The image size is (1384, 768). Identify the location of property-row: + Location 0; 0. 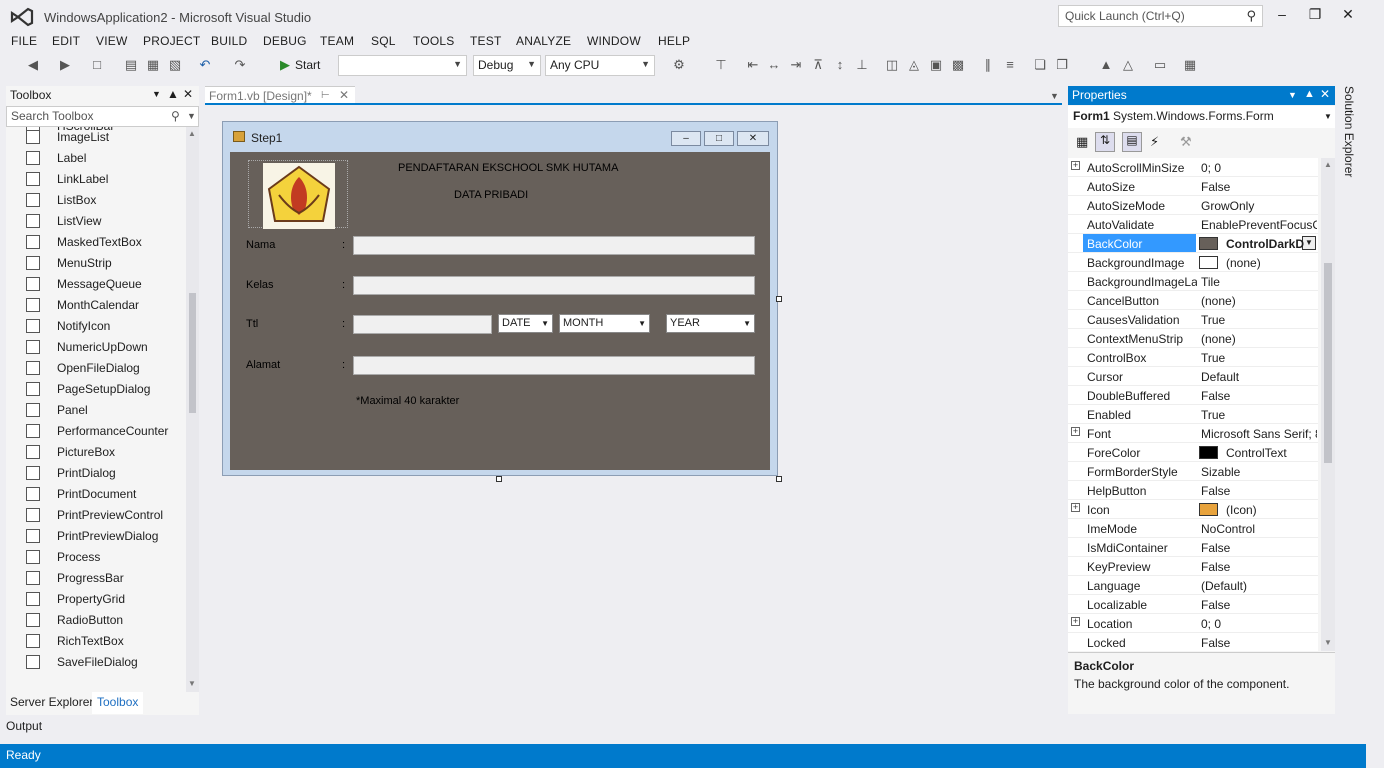
(1193, 623).